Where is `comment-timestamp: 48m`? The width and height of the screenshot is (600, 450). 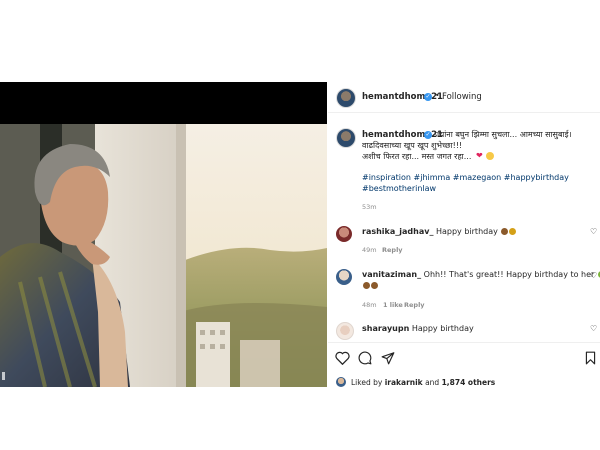 comment-timestamp: 48m is located at coordinates (369, 305).